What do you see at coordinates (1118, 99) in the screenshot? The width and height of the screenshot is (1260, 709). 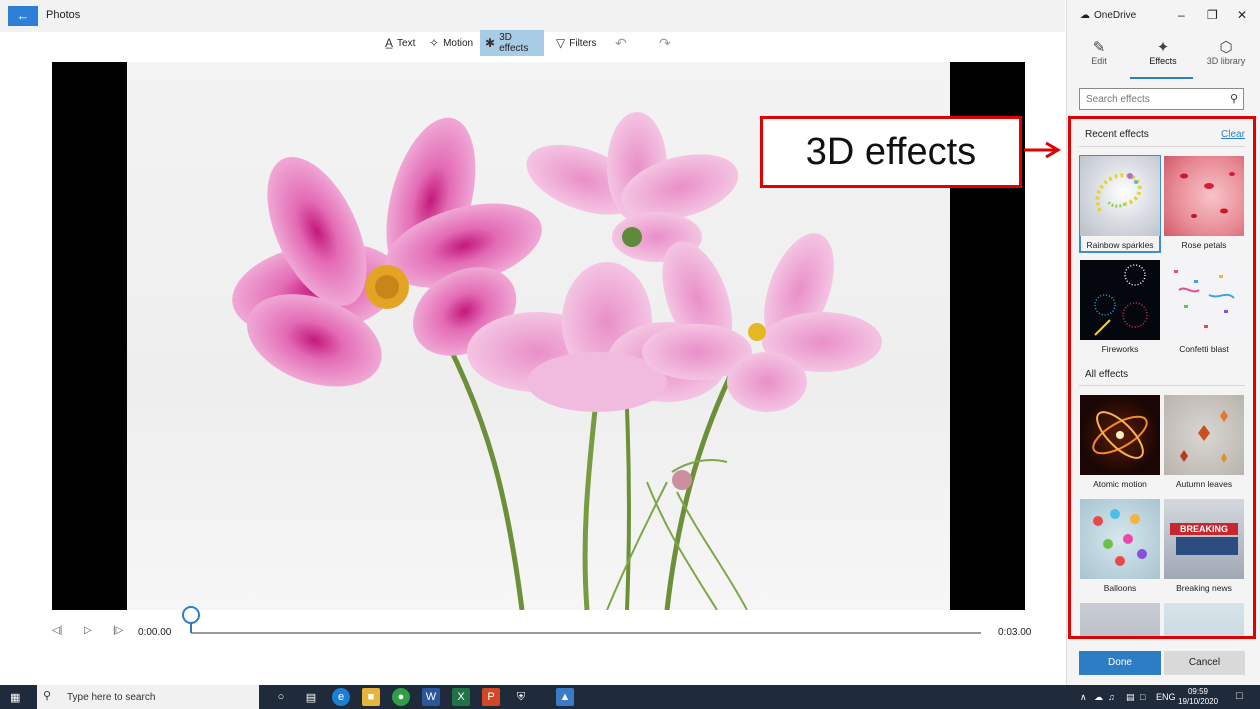 I see `search-placeholder: Search effects` at bounding box center [1118, 99].